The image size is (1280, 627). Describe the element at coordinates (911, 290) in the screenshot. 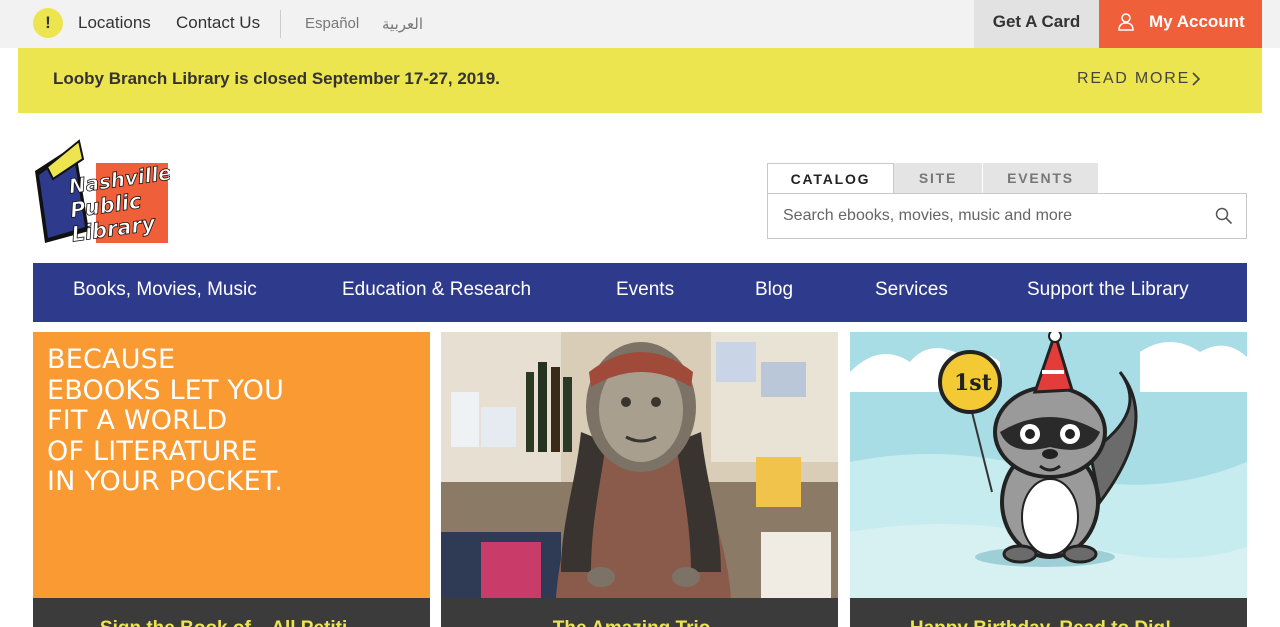

I see `nav-services: Services` at that location.